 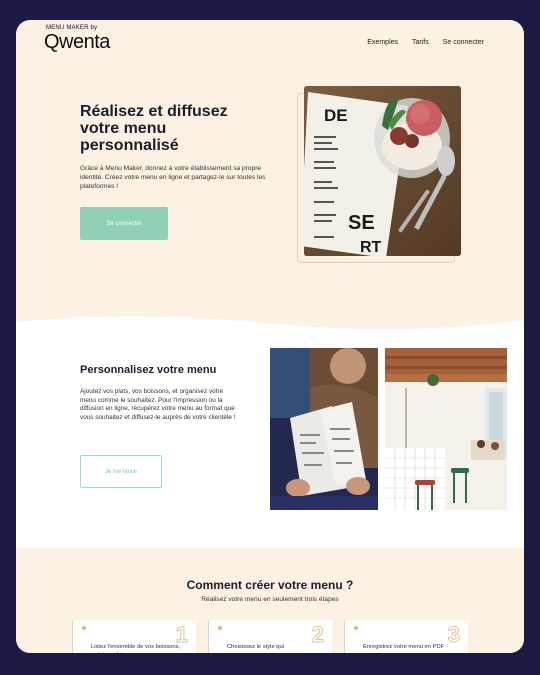 I want to click on restaurant-interior-photo, so click(x=446, y=429).